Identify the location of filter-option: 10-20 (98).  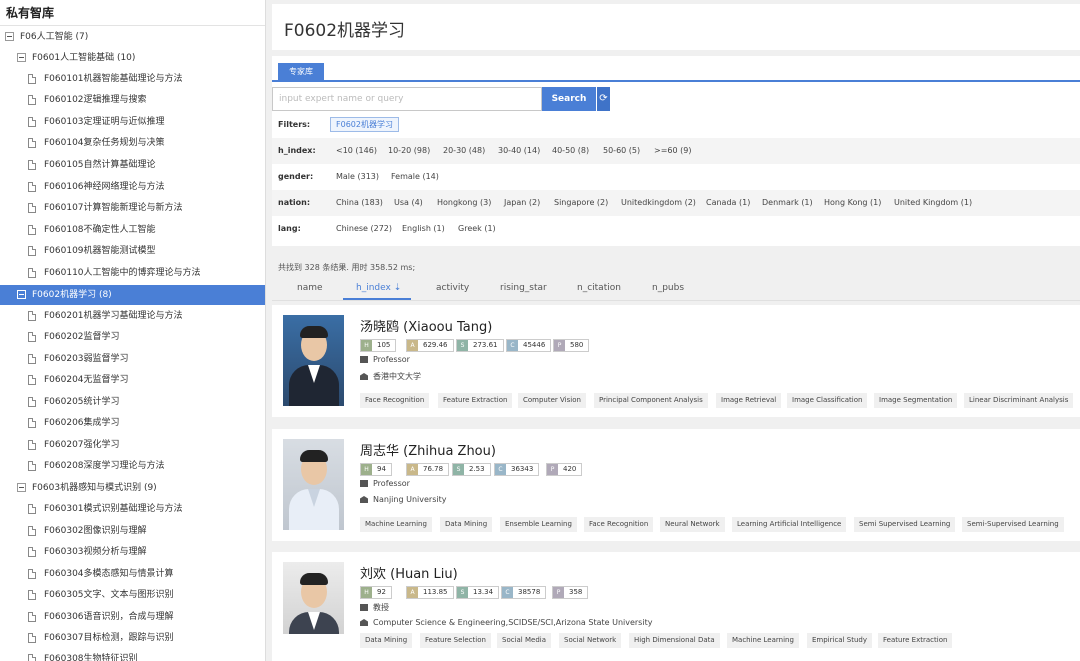
(409, 151).